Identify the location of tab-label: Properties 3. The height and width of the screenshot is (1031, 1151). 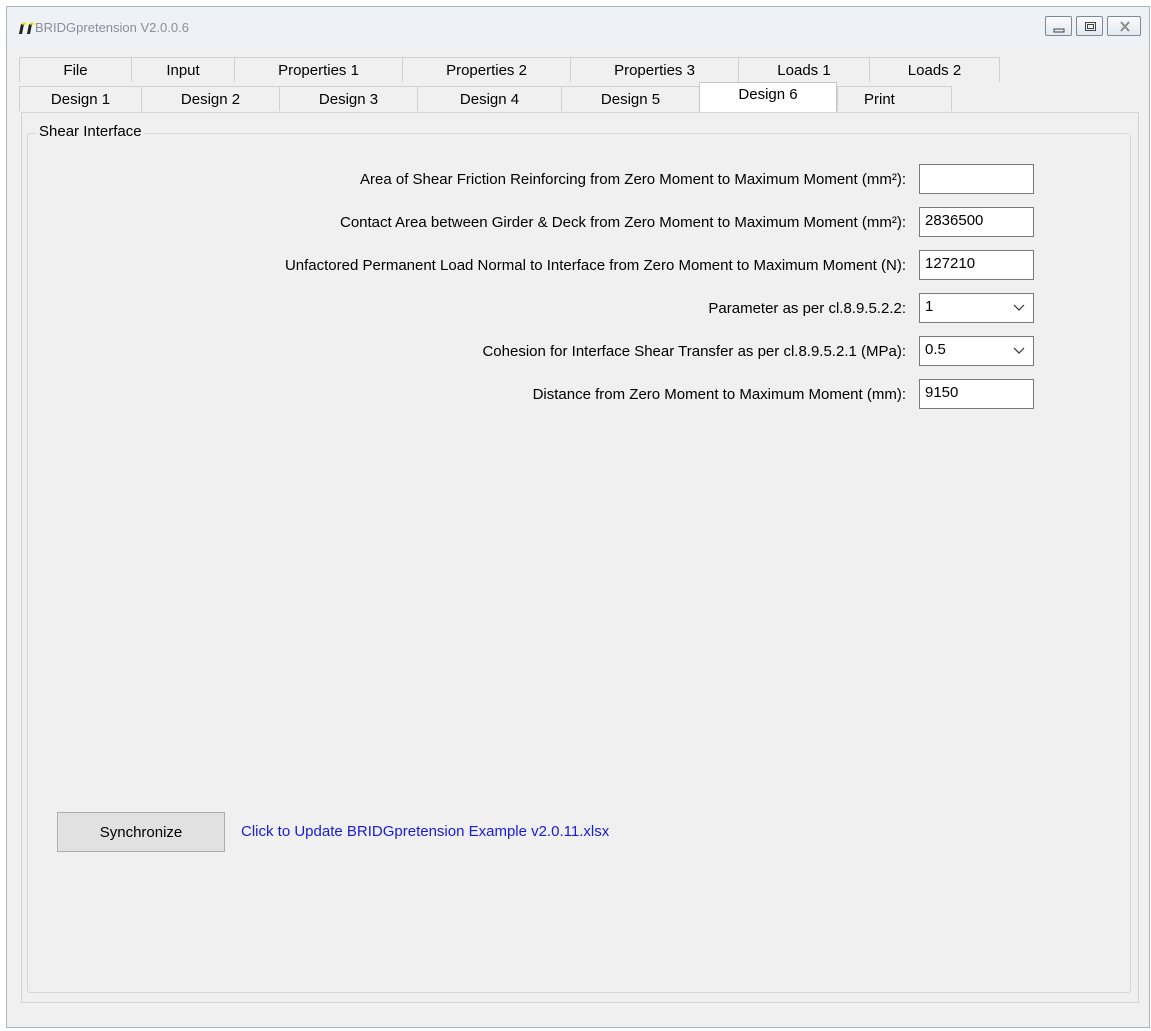
(654, 70).